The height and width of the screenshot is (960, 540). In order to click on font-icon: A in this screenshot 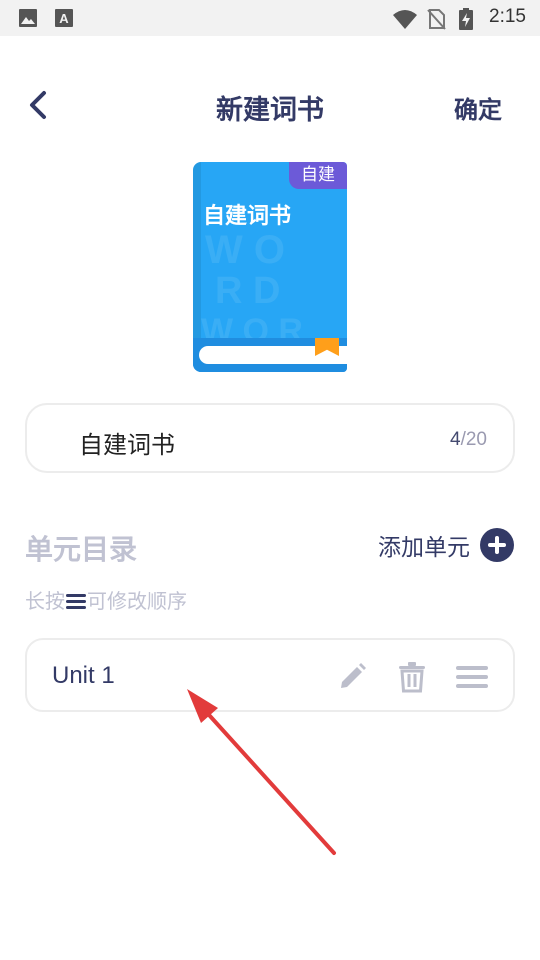, I will do `click(64, 18)`.